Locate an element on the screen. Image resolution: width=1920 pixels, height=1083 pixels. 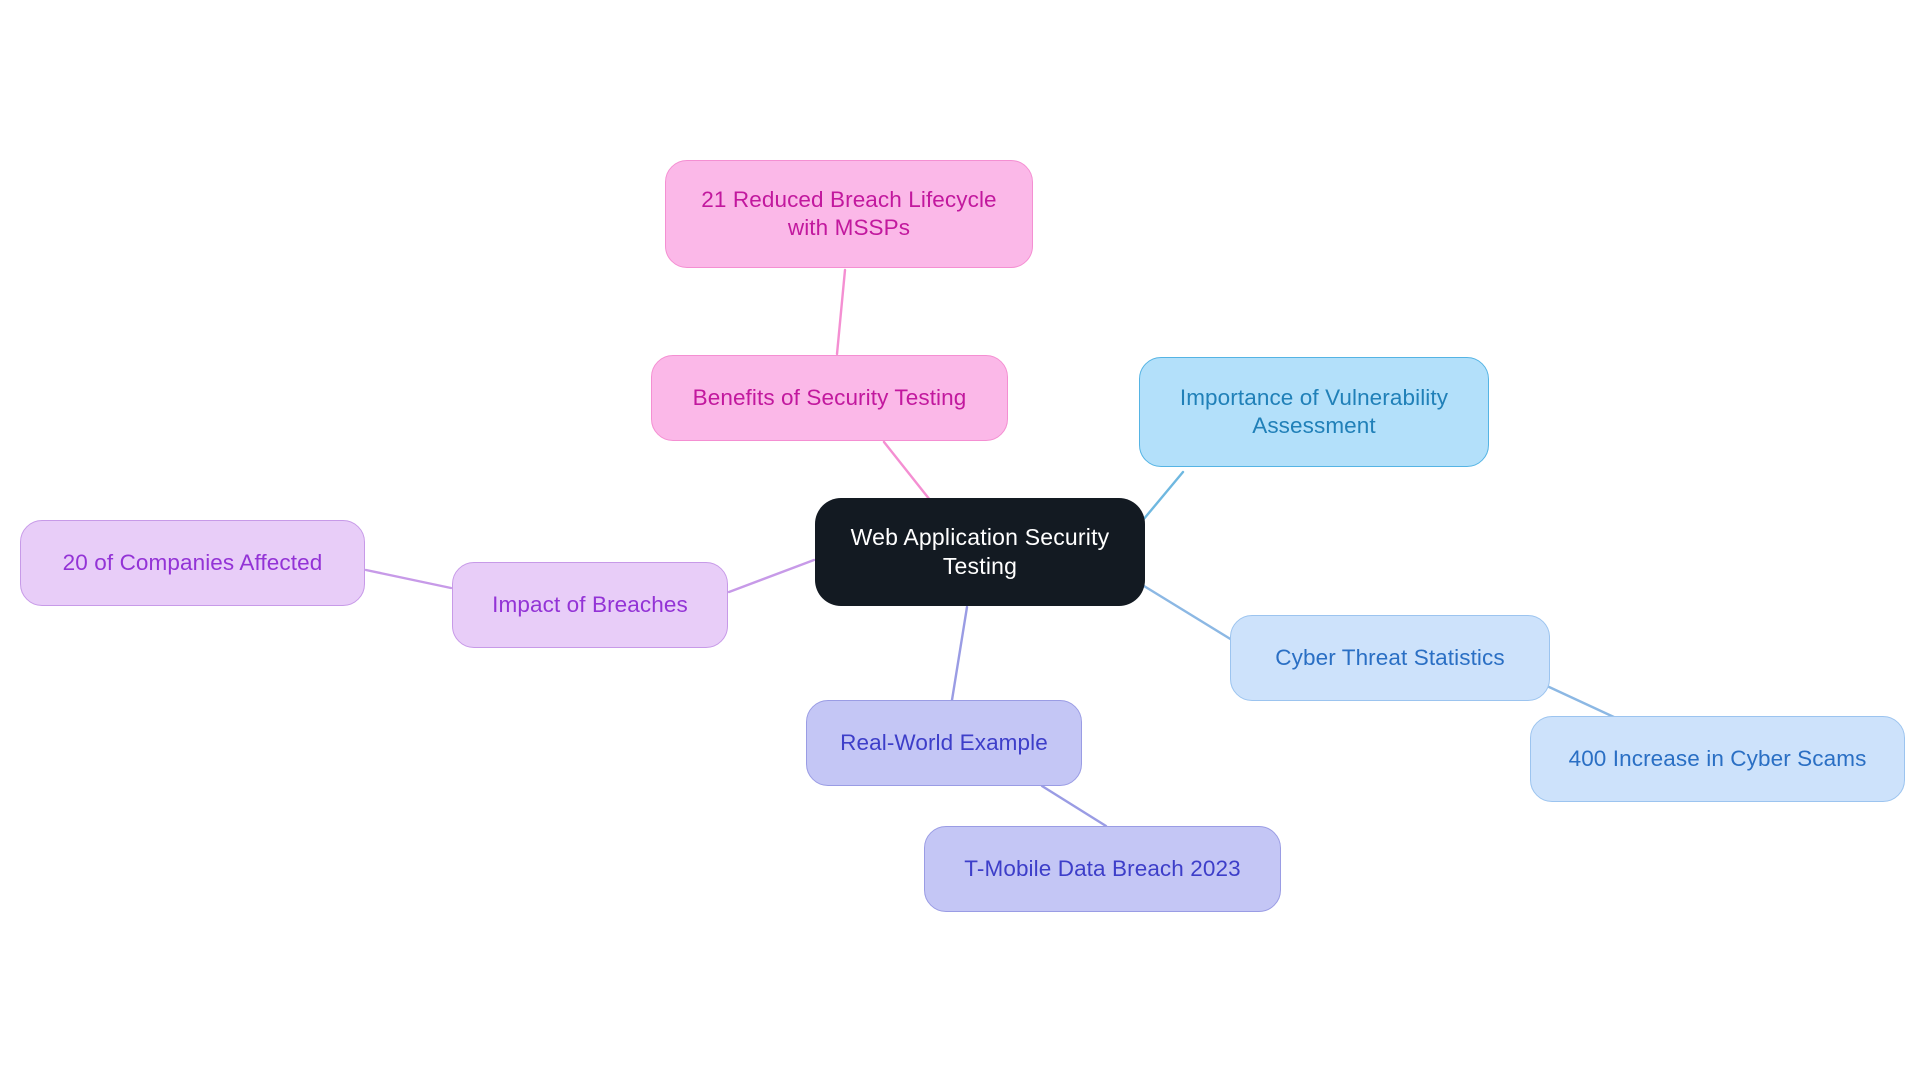
mindmap-node-label: Impact of Breaches is located at coordinates (590, 604).